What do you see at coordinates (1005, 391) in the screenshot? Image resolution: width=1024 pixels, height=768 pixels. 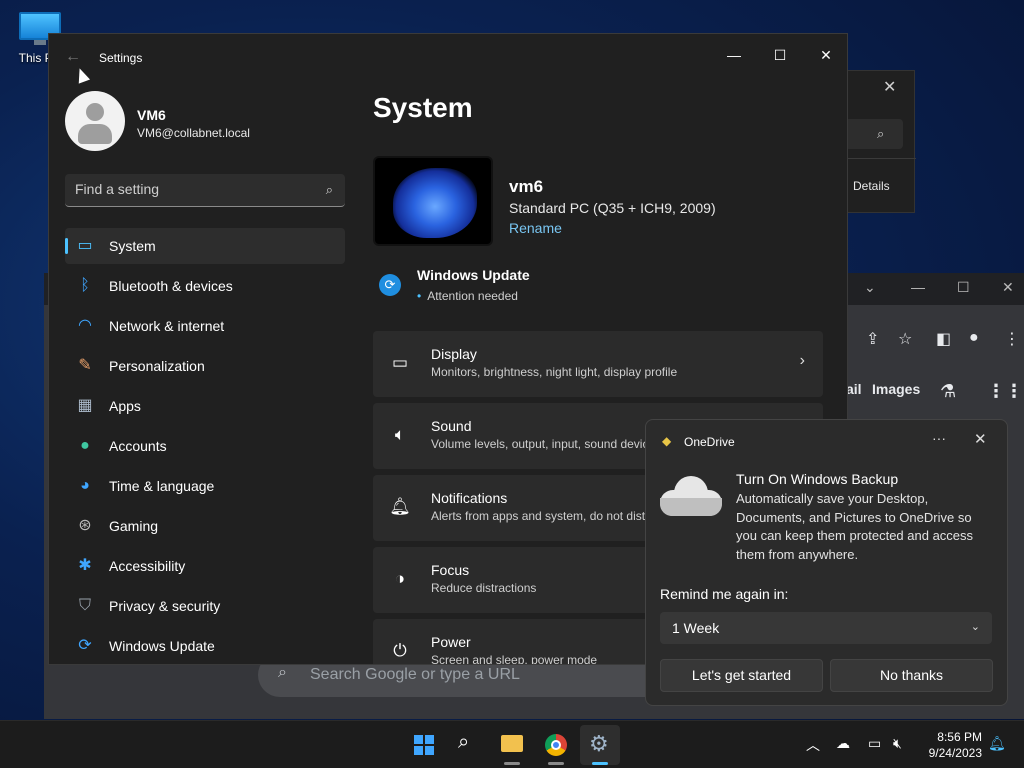 I see `apps-grid-icon: ⋮⋮` at bounding box center [1005, 391].